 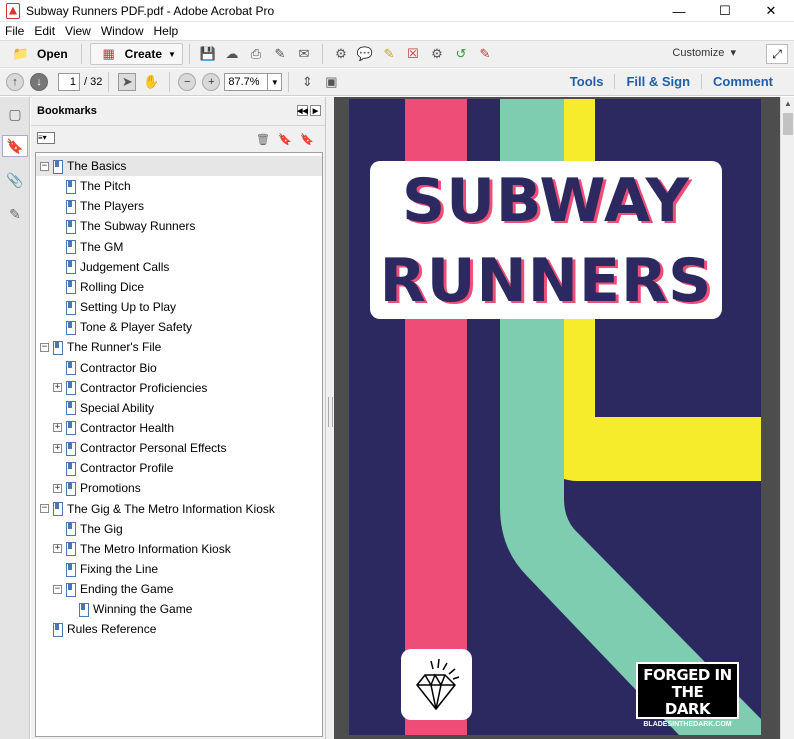 I want to click on menu-help: Help, so click(x=166, y=31).